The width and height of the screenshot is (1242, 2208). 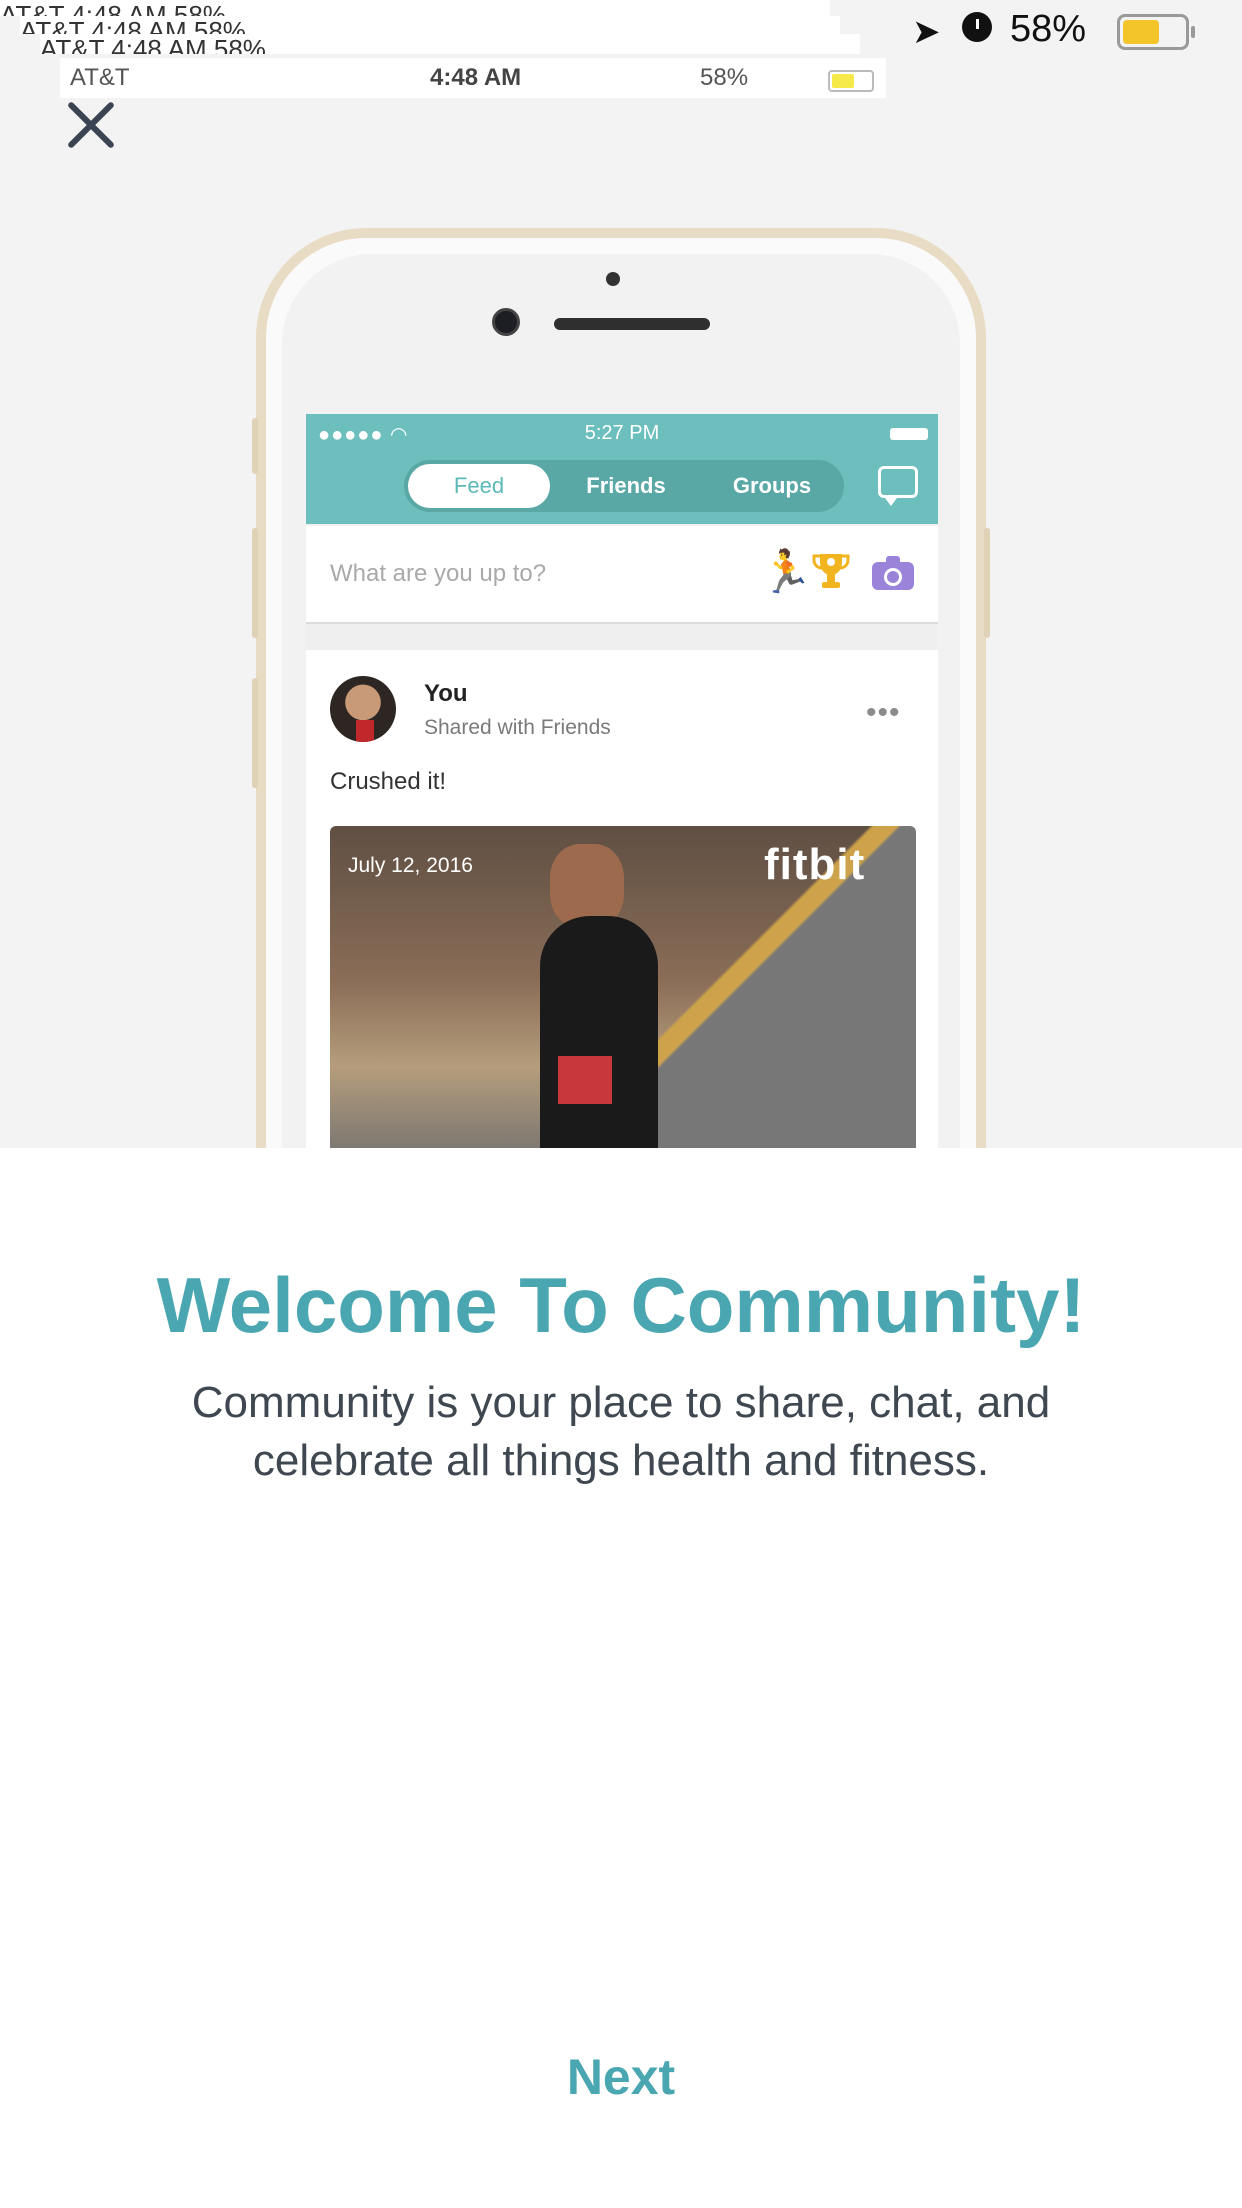 I want to click on app-status-bar: ●●●●● ◠ 5:27 PM, so click(x=622, y=434).